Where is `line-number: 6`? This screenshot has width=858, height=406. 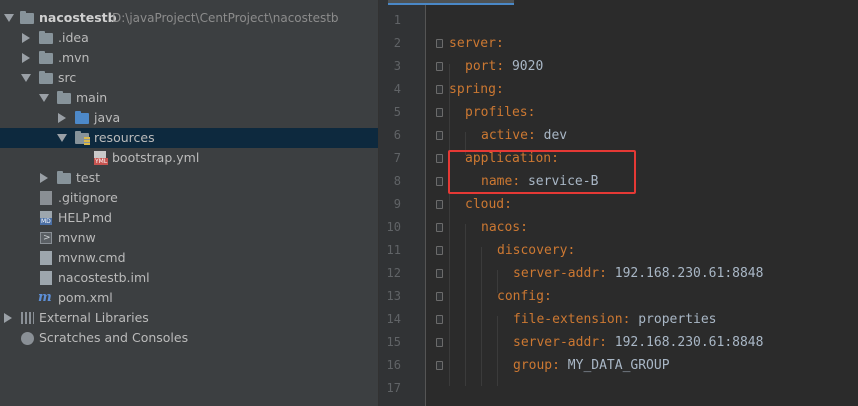
line-number: 6 is located at coordinates (397, 135).